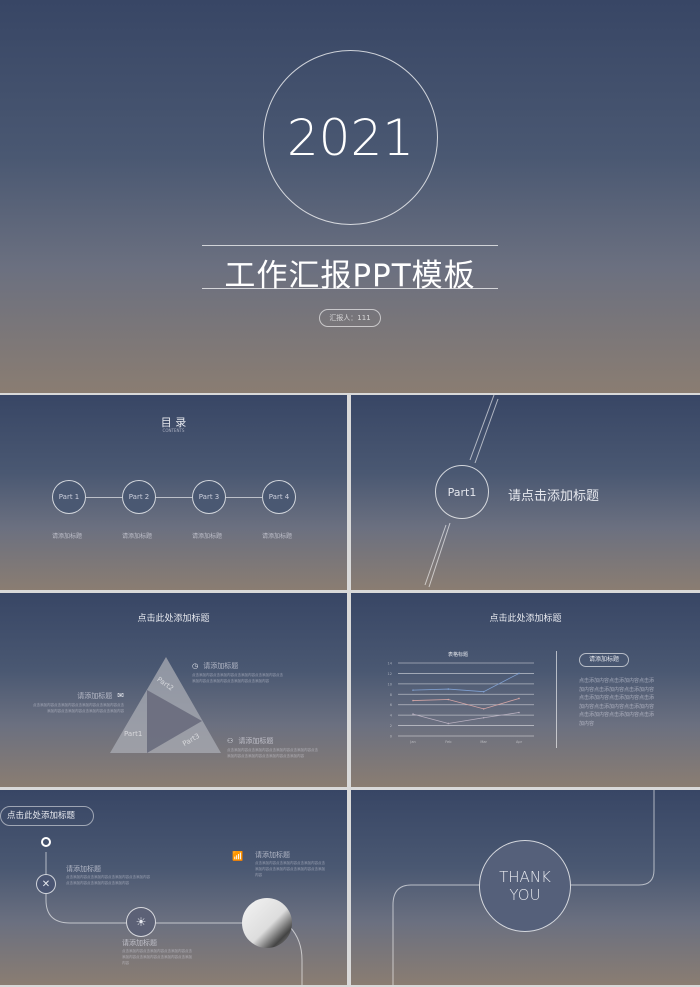  I want to click on year: 2021, so click(350, 137).